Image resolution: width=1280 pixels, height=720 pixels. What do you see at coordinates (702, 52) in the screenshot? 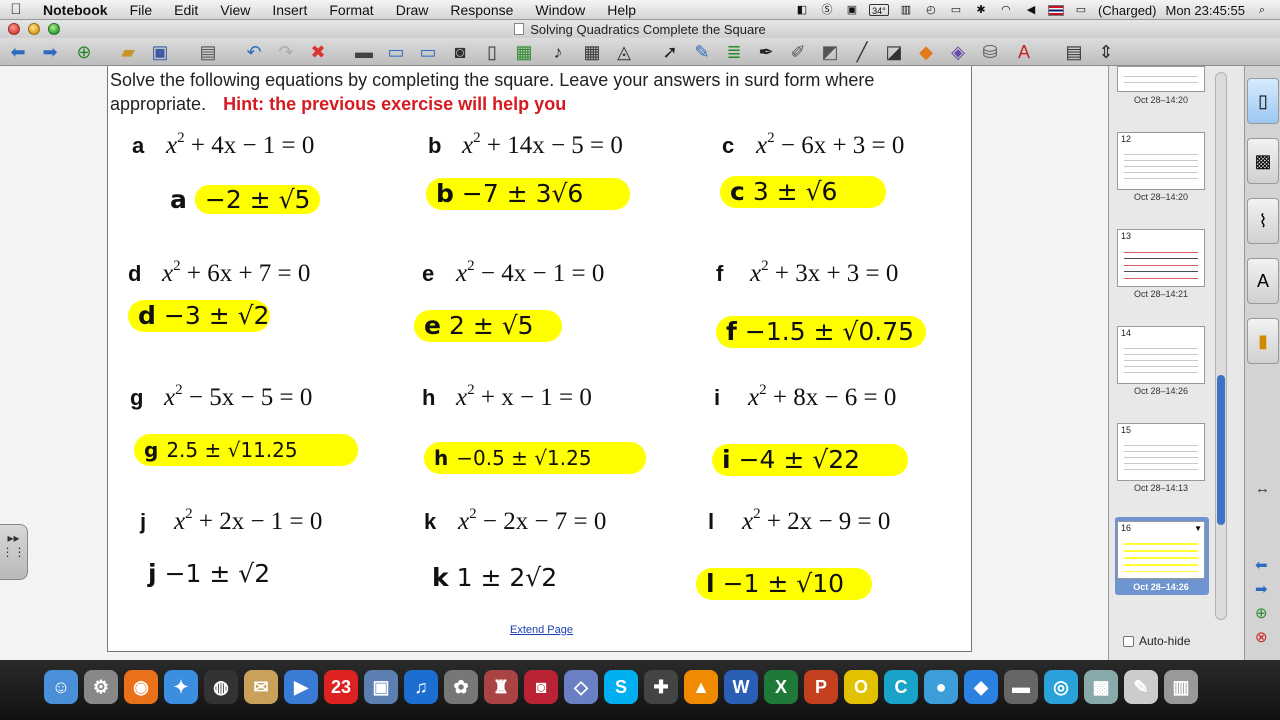
I see `magic-pen-icon: ✎` at bounding box center [702, 52].